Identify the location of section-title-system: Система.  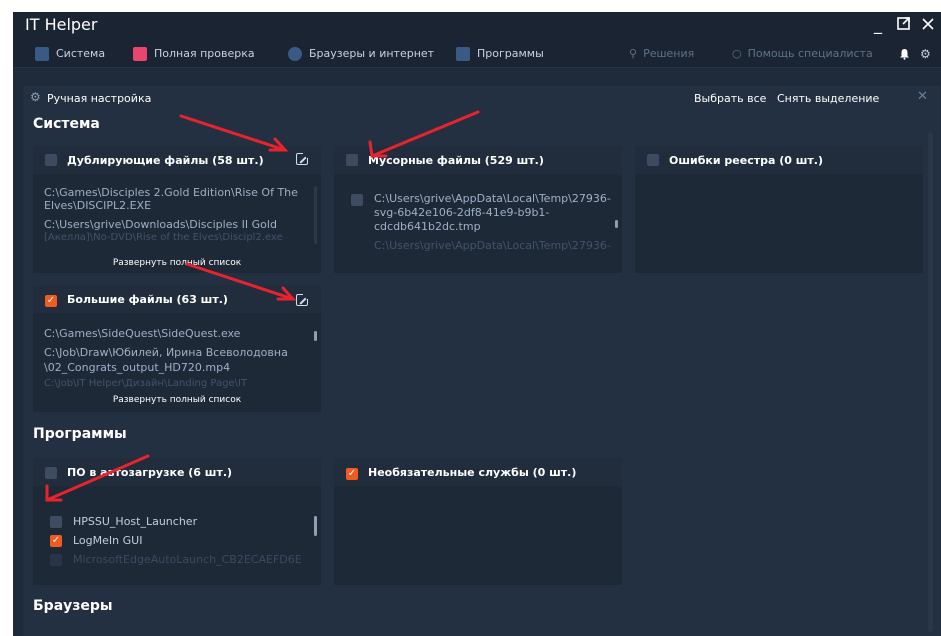
(66, 124).